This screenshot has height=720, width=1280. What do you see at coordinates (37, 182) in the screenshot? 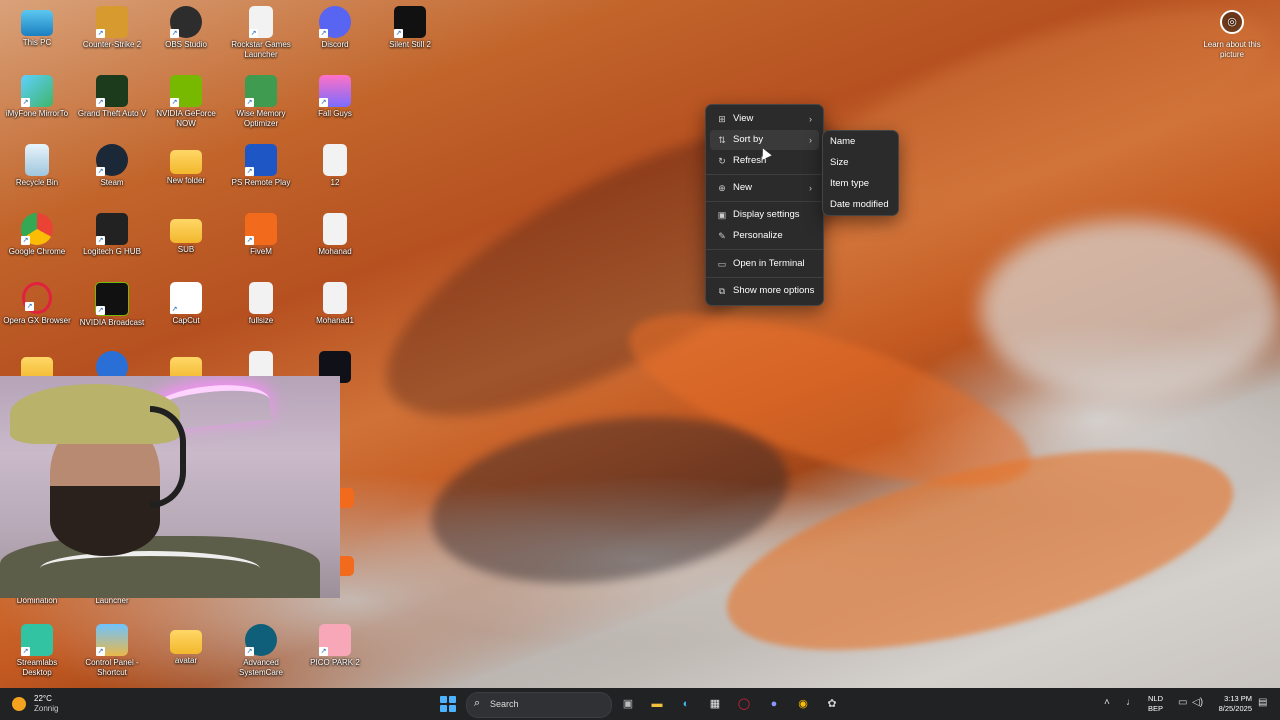
I see `desktop-icon-label: Recycle Bin` at bounding box center [37, 182].